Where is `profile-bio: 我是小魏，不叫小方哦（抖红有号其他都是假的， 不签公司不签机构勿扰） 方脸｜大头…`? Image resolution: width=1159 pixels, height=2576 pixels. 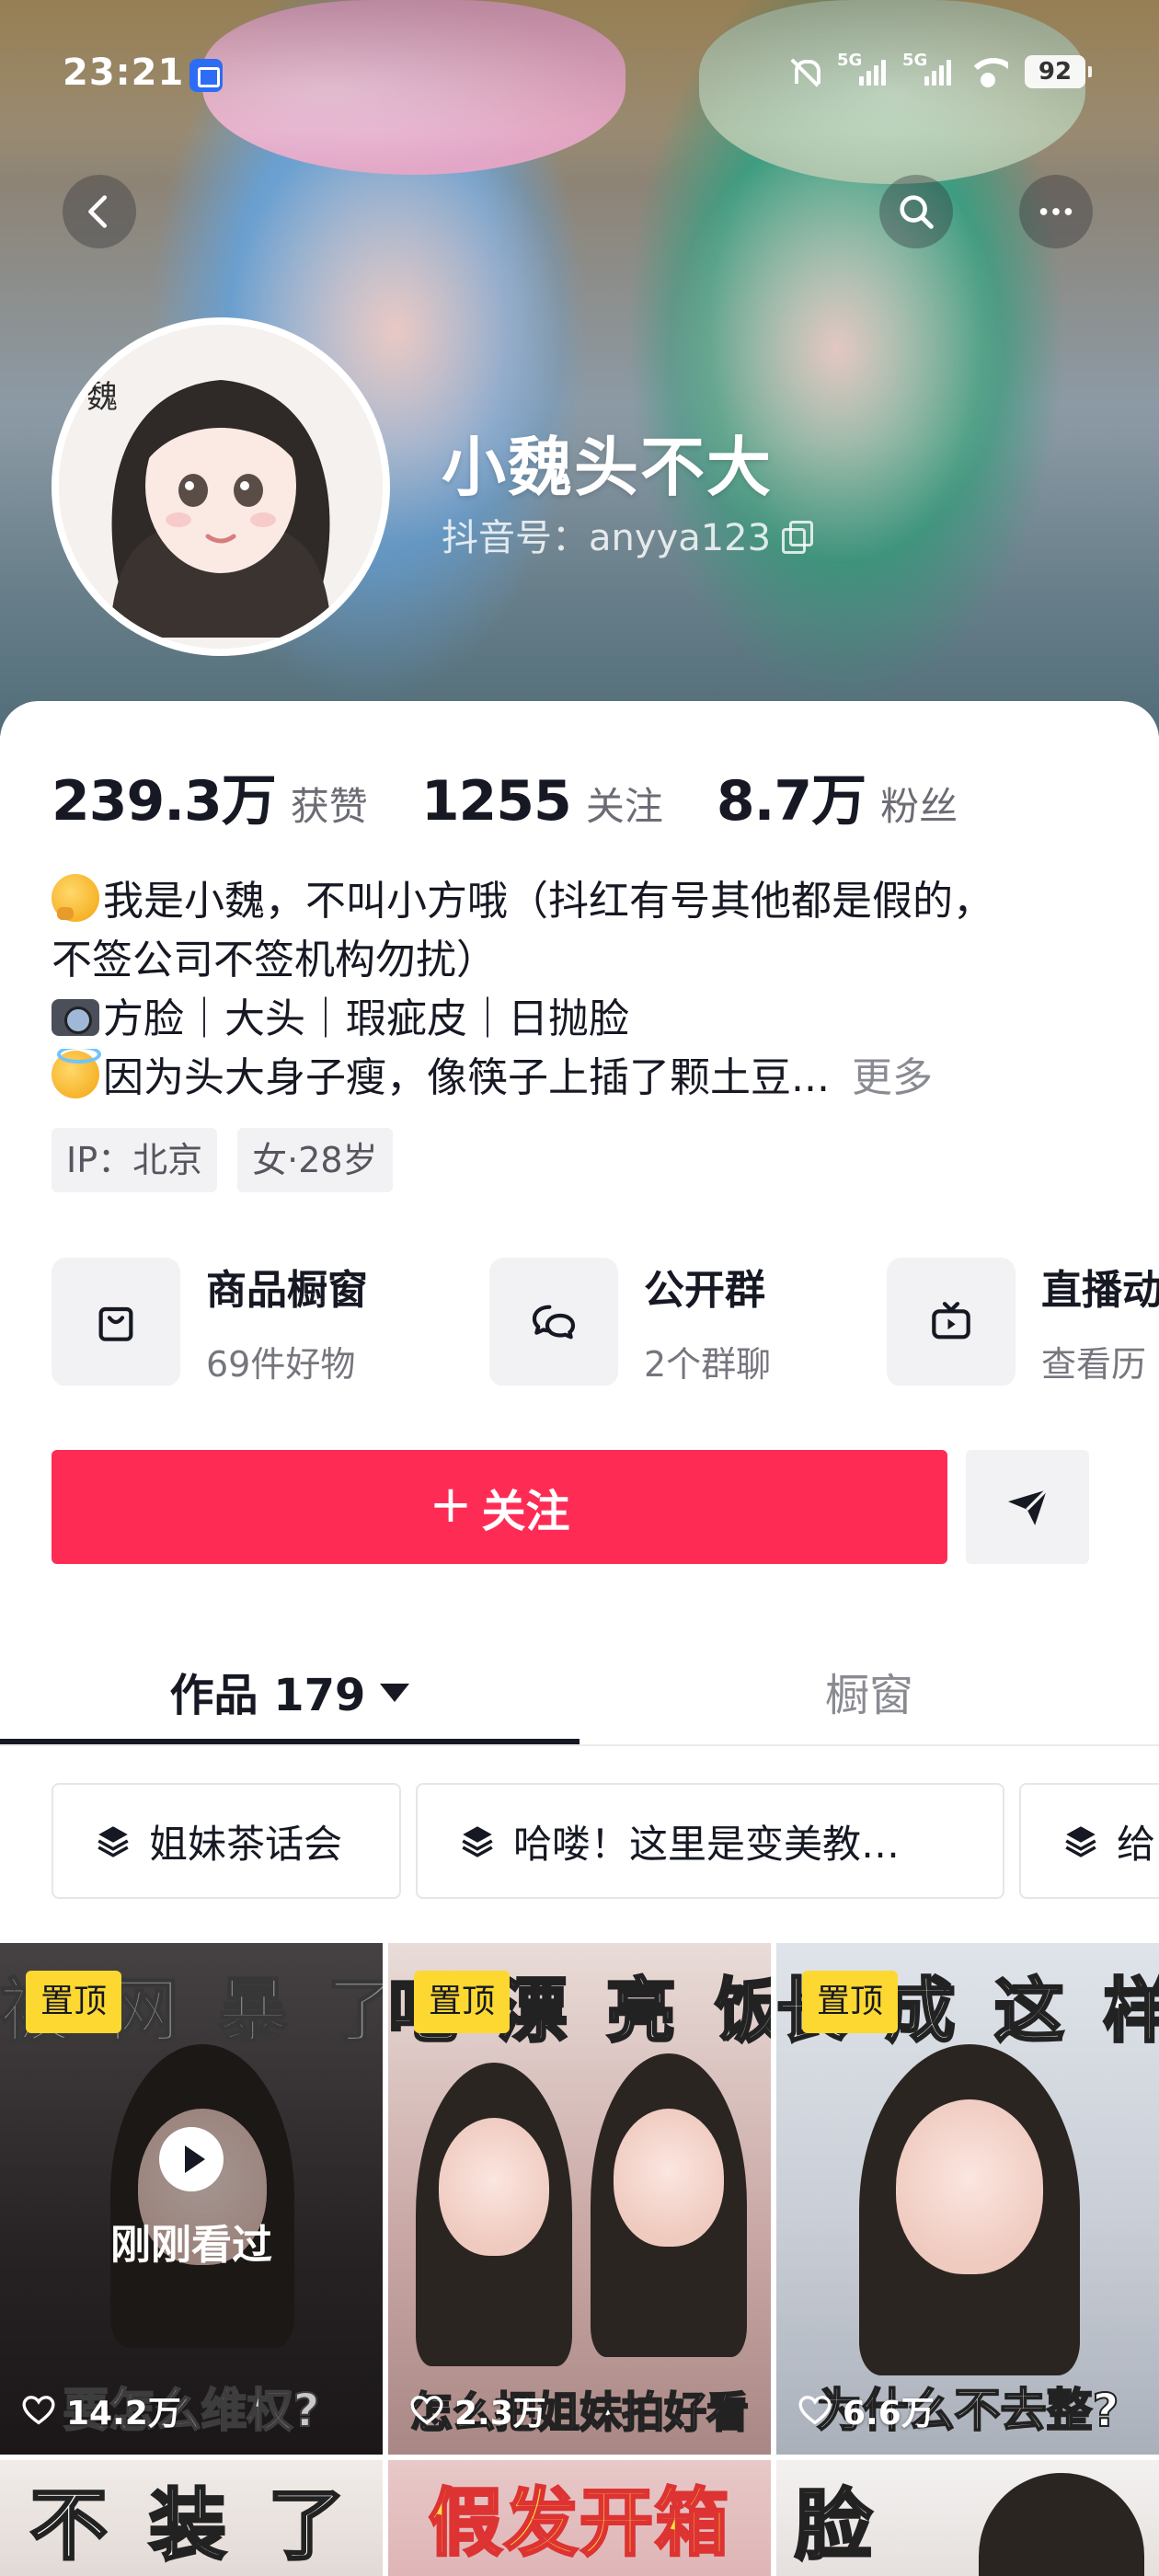 profile-bio: 我是小魏，不叫小方哦（抖红有号其他都是假的， 不签公司不签机构勿扰） 方脸｜大头… is located at coordinates (585, 990).